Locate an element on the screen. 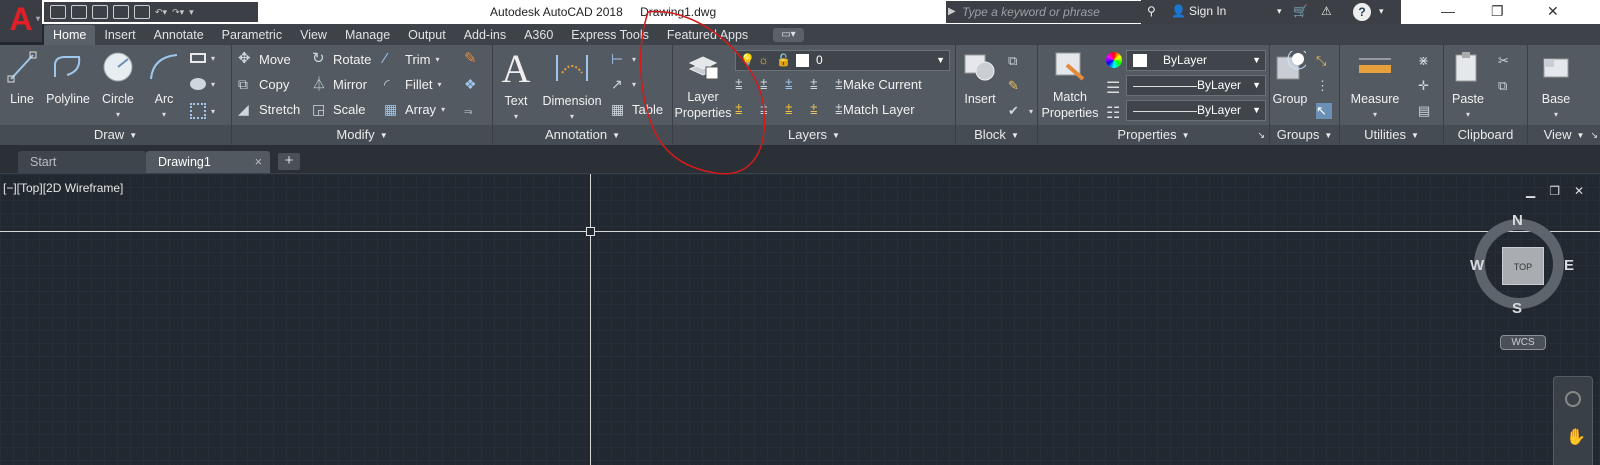 The width and height of the screenshot is (1600, 465). layer-properties-button: Layer Properties is located at coordinates (703, 86).